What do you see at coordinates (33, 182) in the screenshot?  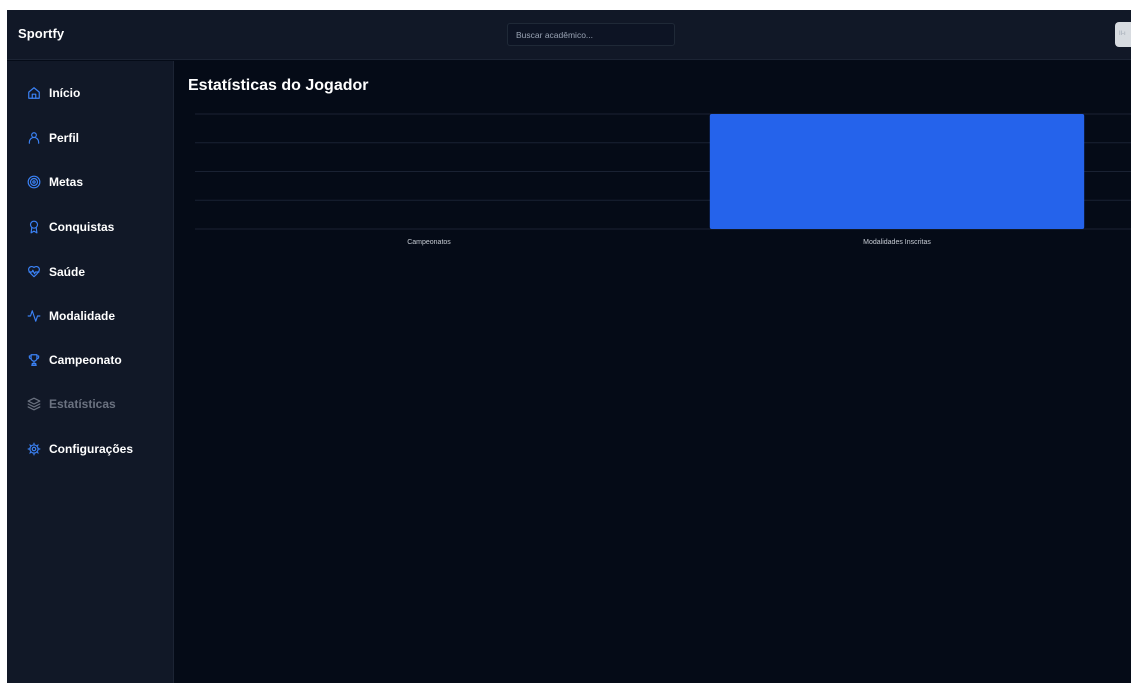 I see `target-icon` at bounding box center [33, 182].